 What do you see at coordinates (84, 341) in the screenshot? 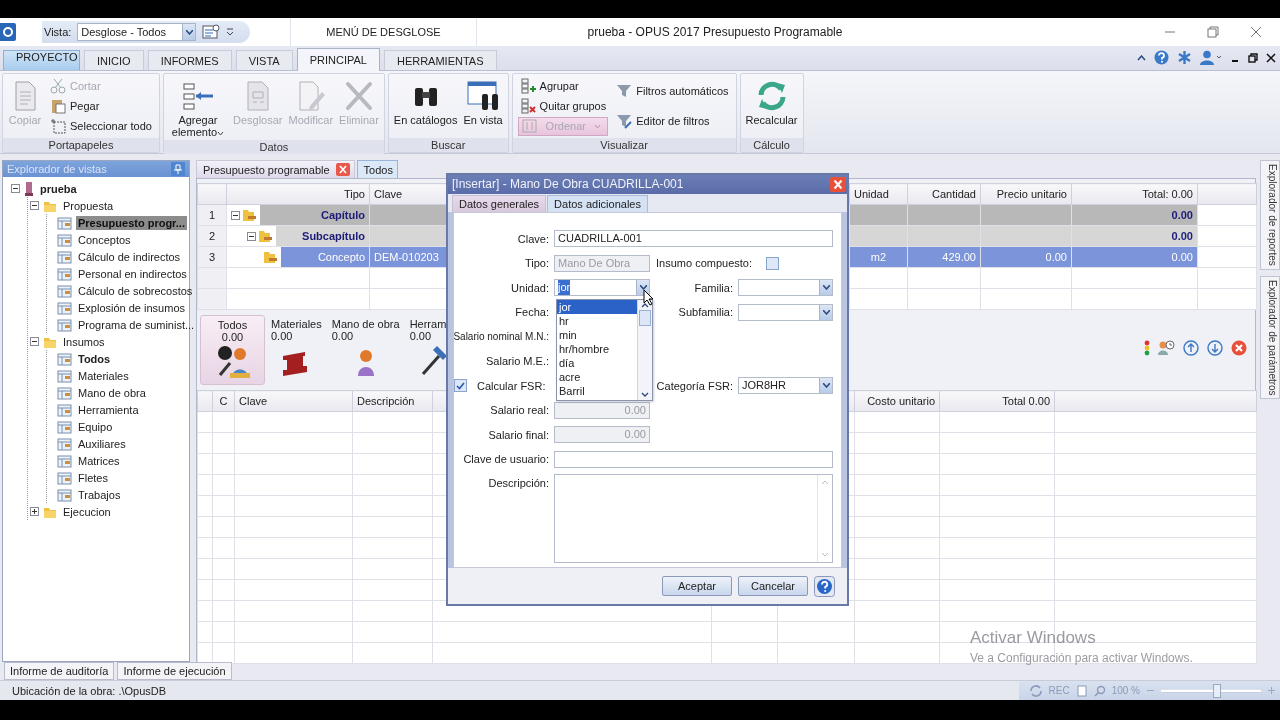
I see `tree-item: Insumos` at bounding box center [84, 341].